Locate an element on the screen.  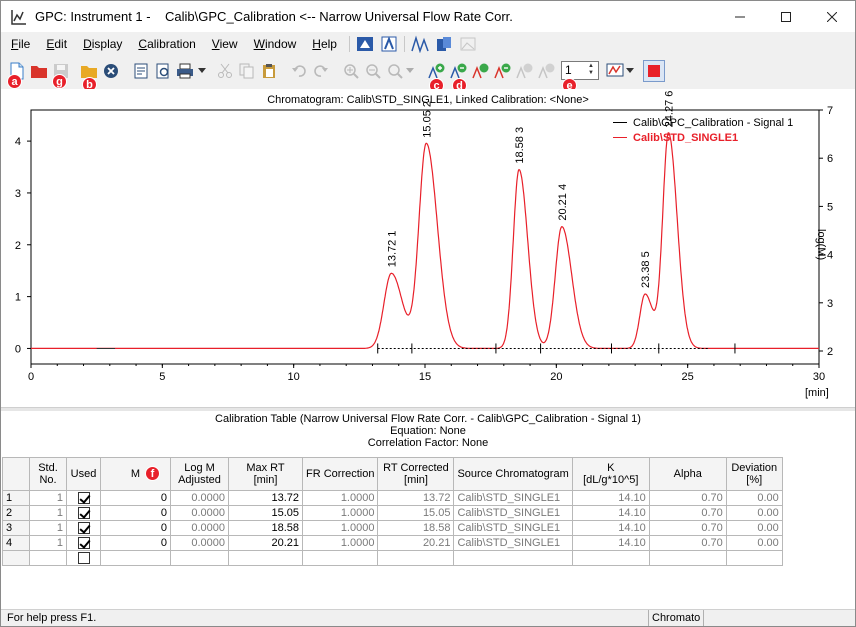
update-level-icon is located at coordinates (503, 71).